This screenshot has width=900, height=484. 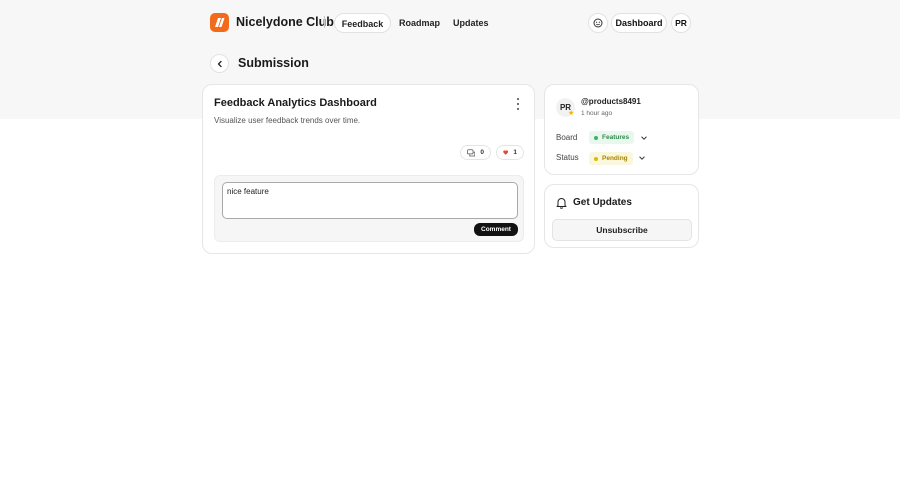 I want to click on post-title: Feedback Analytics Dashboard, so click(x=295, y=103).